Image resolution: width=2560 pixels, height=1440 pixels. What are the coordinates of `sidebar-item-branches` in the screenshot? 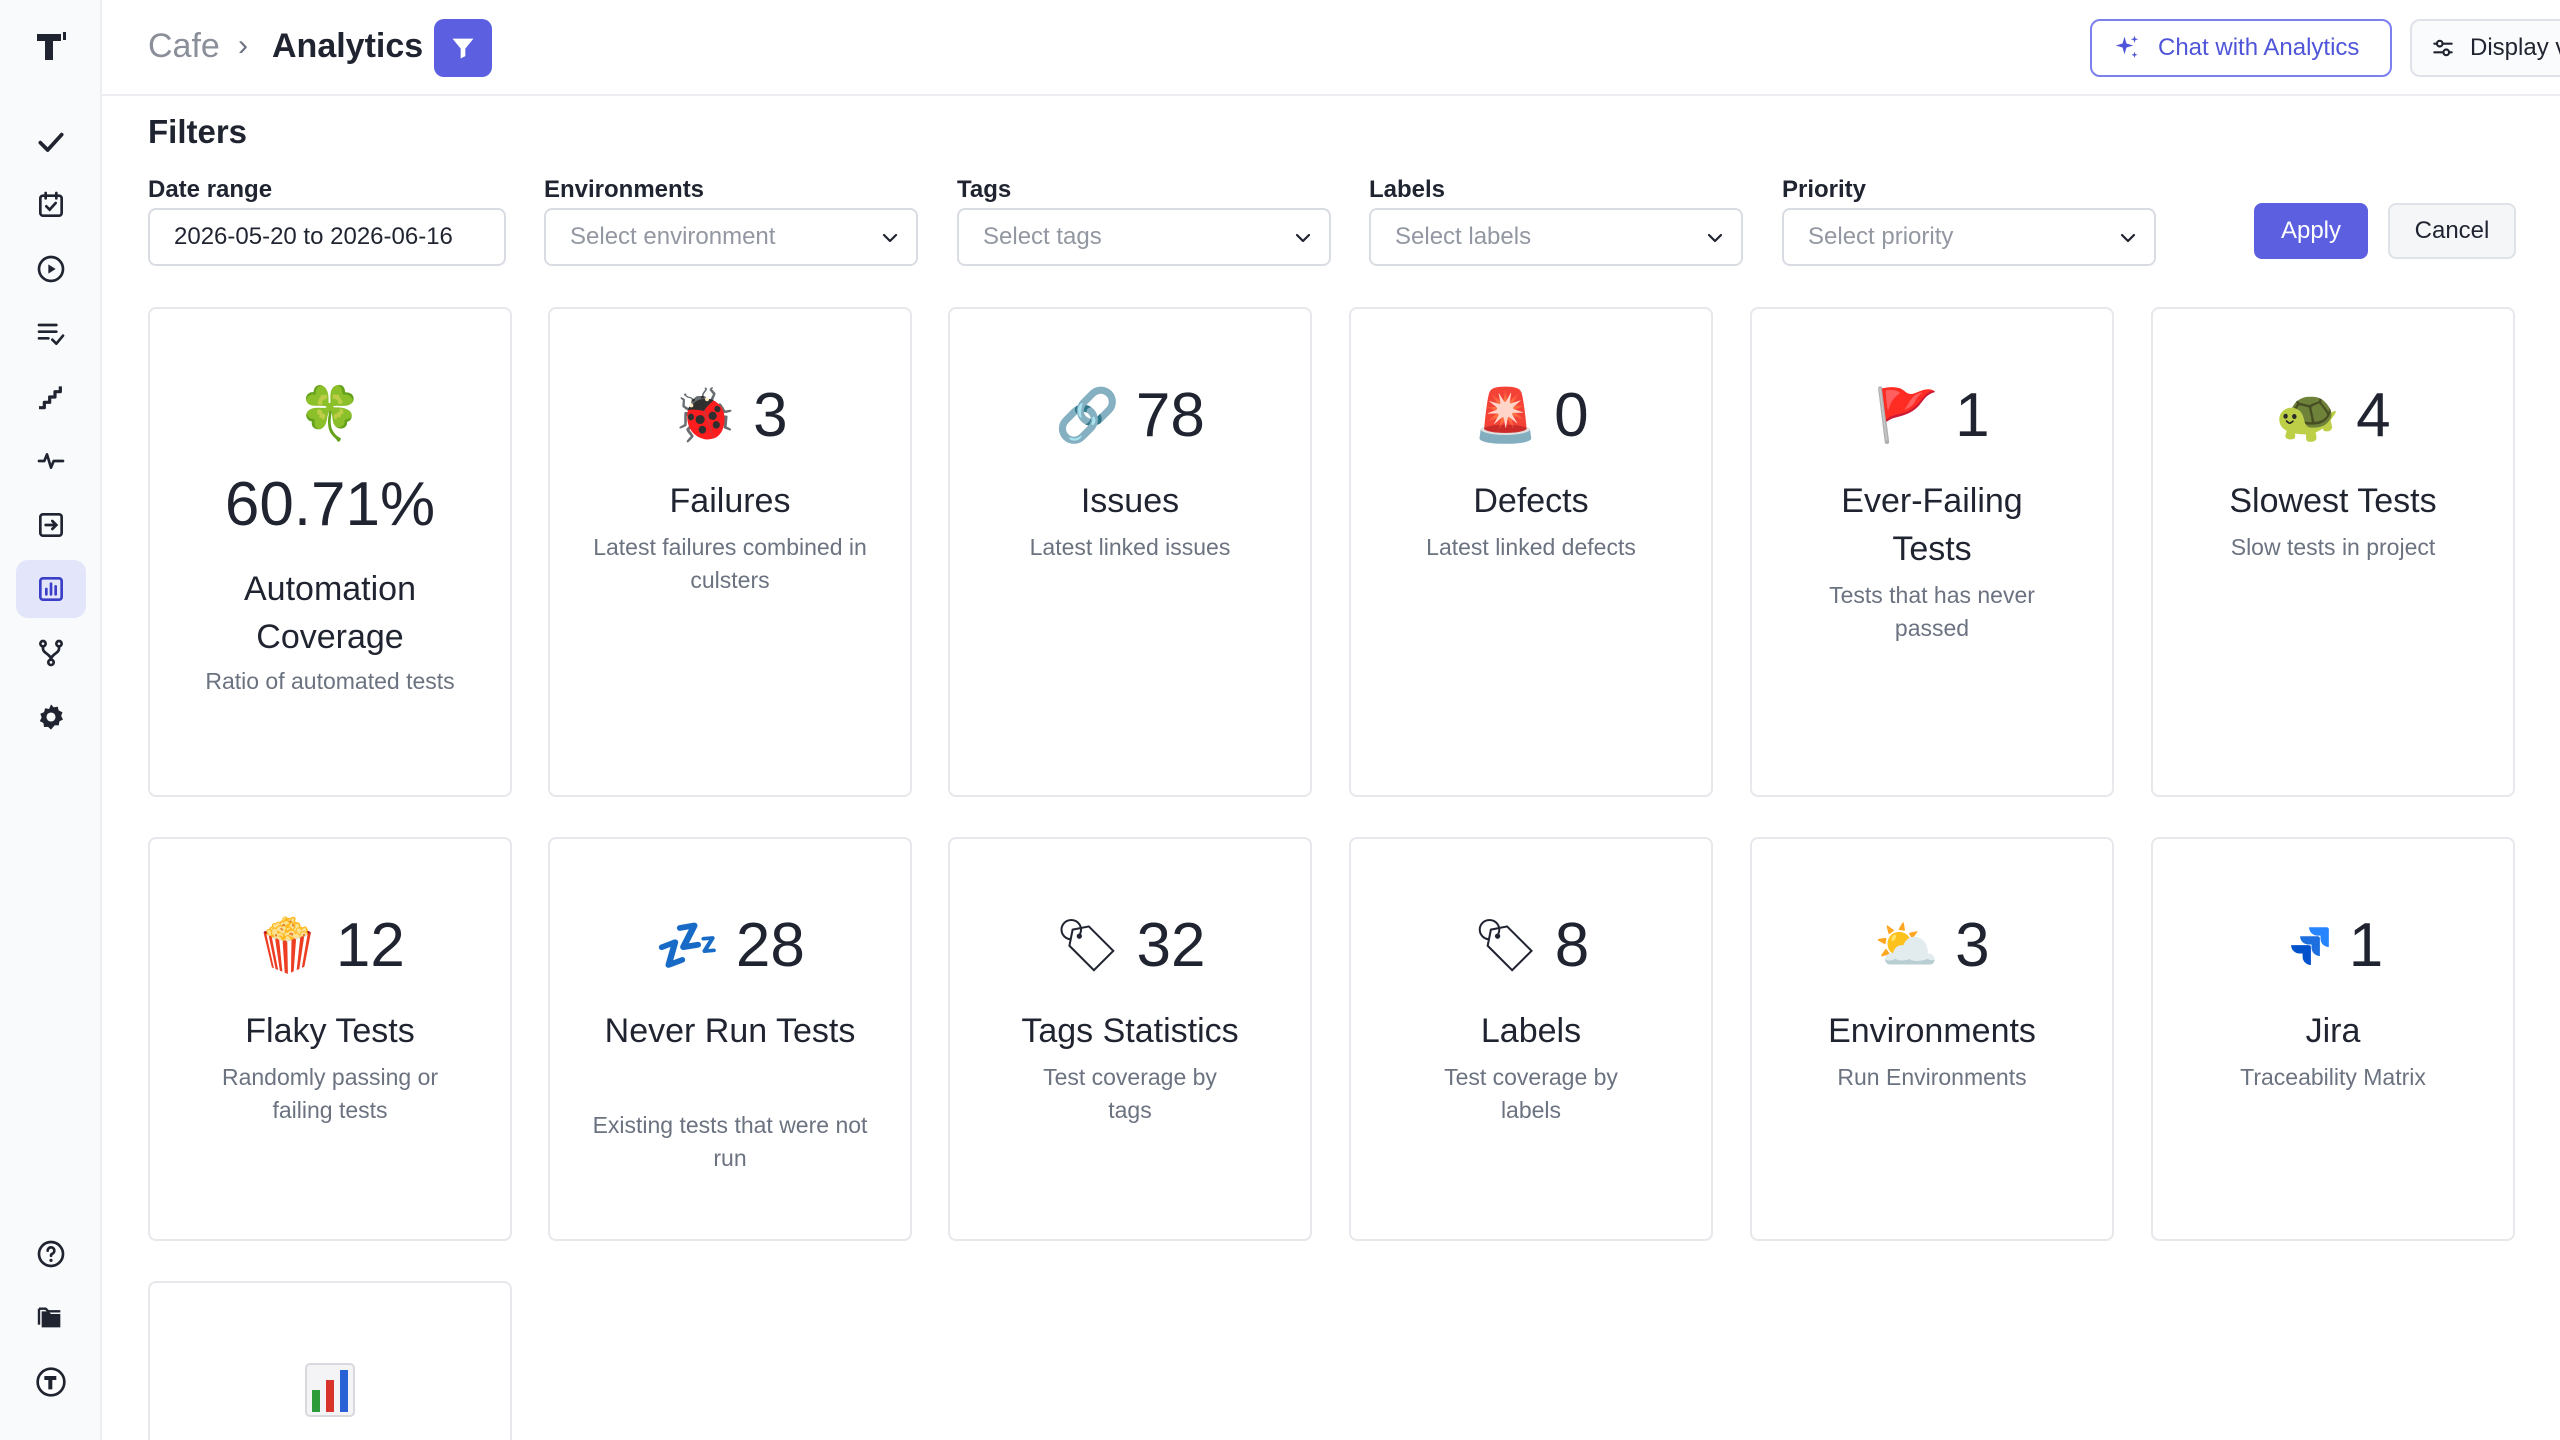 It's located at (51, 653).